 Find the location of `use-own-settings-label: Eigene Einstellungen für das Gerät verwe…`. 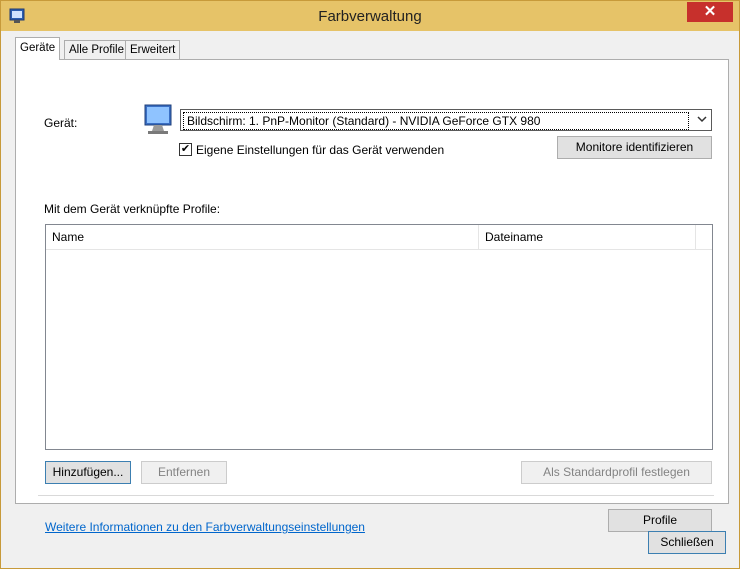

use-own-settings-label: Eigene Einstellungen für das Gerät verwe… is located at coordinates (320, 150).